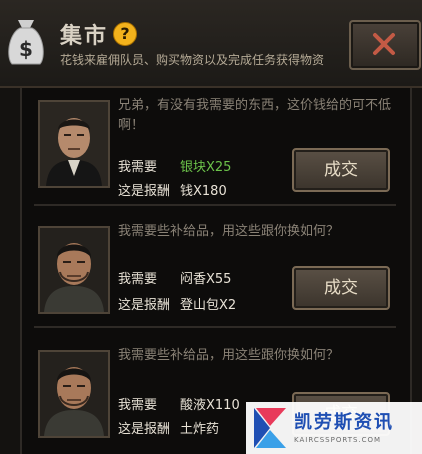  What do you see at coordinates (206, 167) in the screenshot?
I see `need-value: 银块X25` at bounding box center [206, 167].